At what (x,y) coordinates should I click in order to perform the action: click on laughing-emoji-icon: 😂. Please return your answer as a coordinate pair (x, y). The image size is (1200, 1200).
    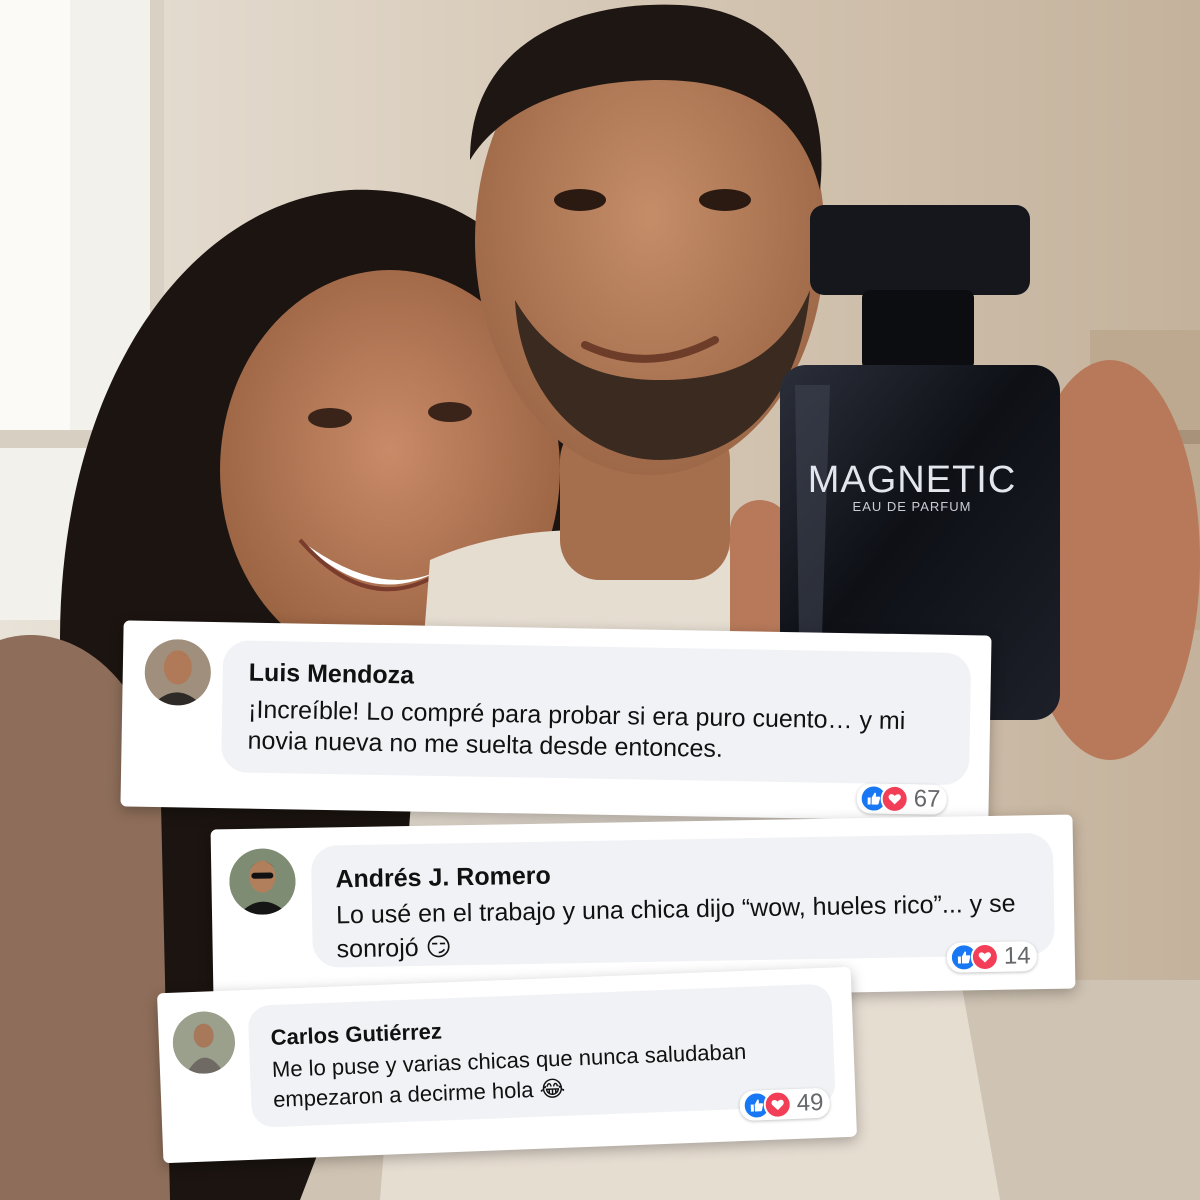
    Looking at the image, I should click on (552, 1089).